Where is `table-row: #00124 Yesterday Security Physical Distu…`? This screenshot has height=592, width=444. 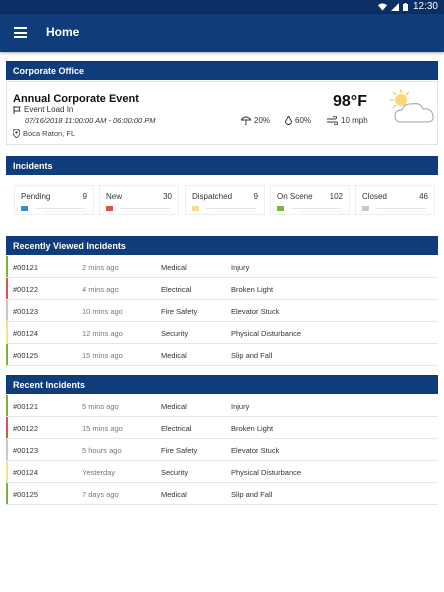 table-row: #00124 Yesterday Security Physical Distu… is located at coordinates (222, 472).